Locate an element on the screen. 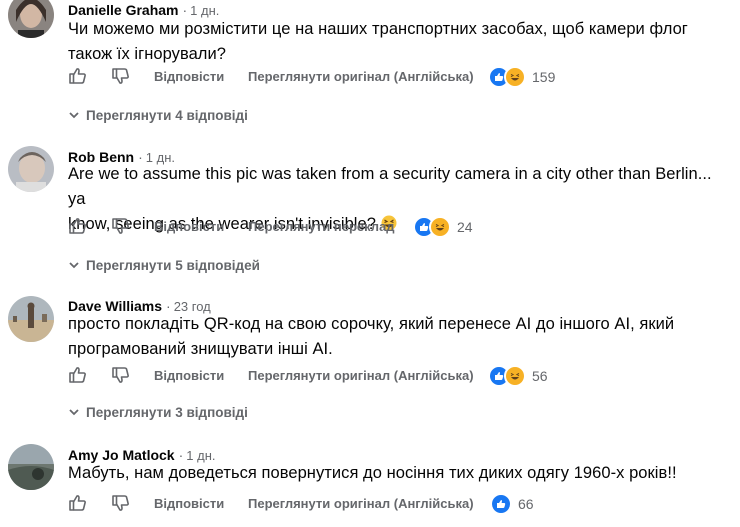 The image size is (740, 527). reaction-count: 24 is located at coordinates (465, 227).